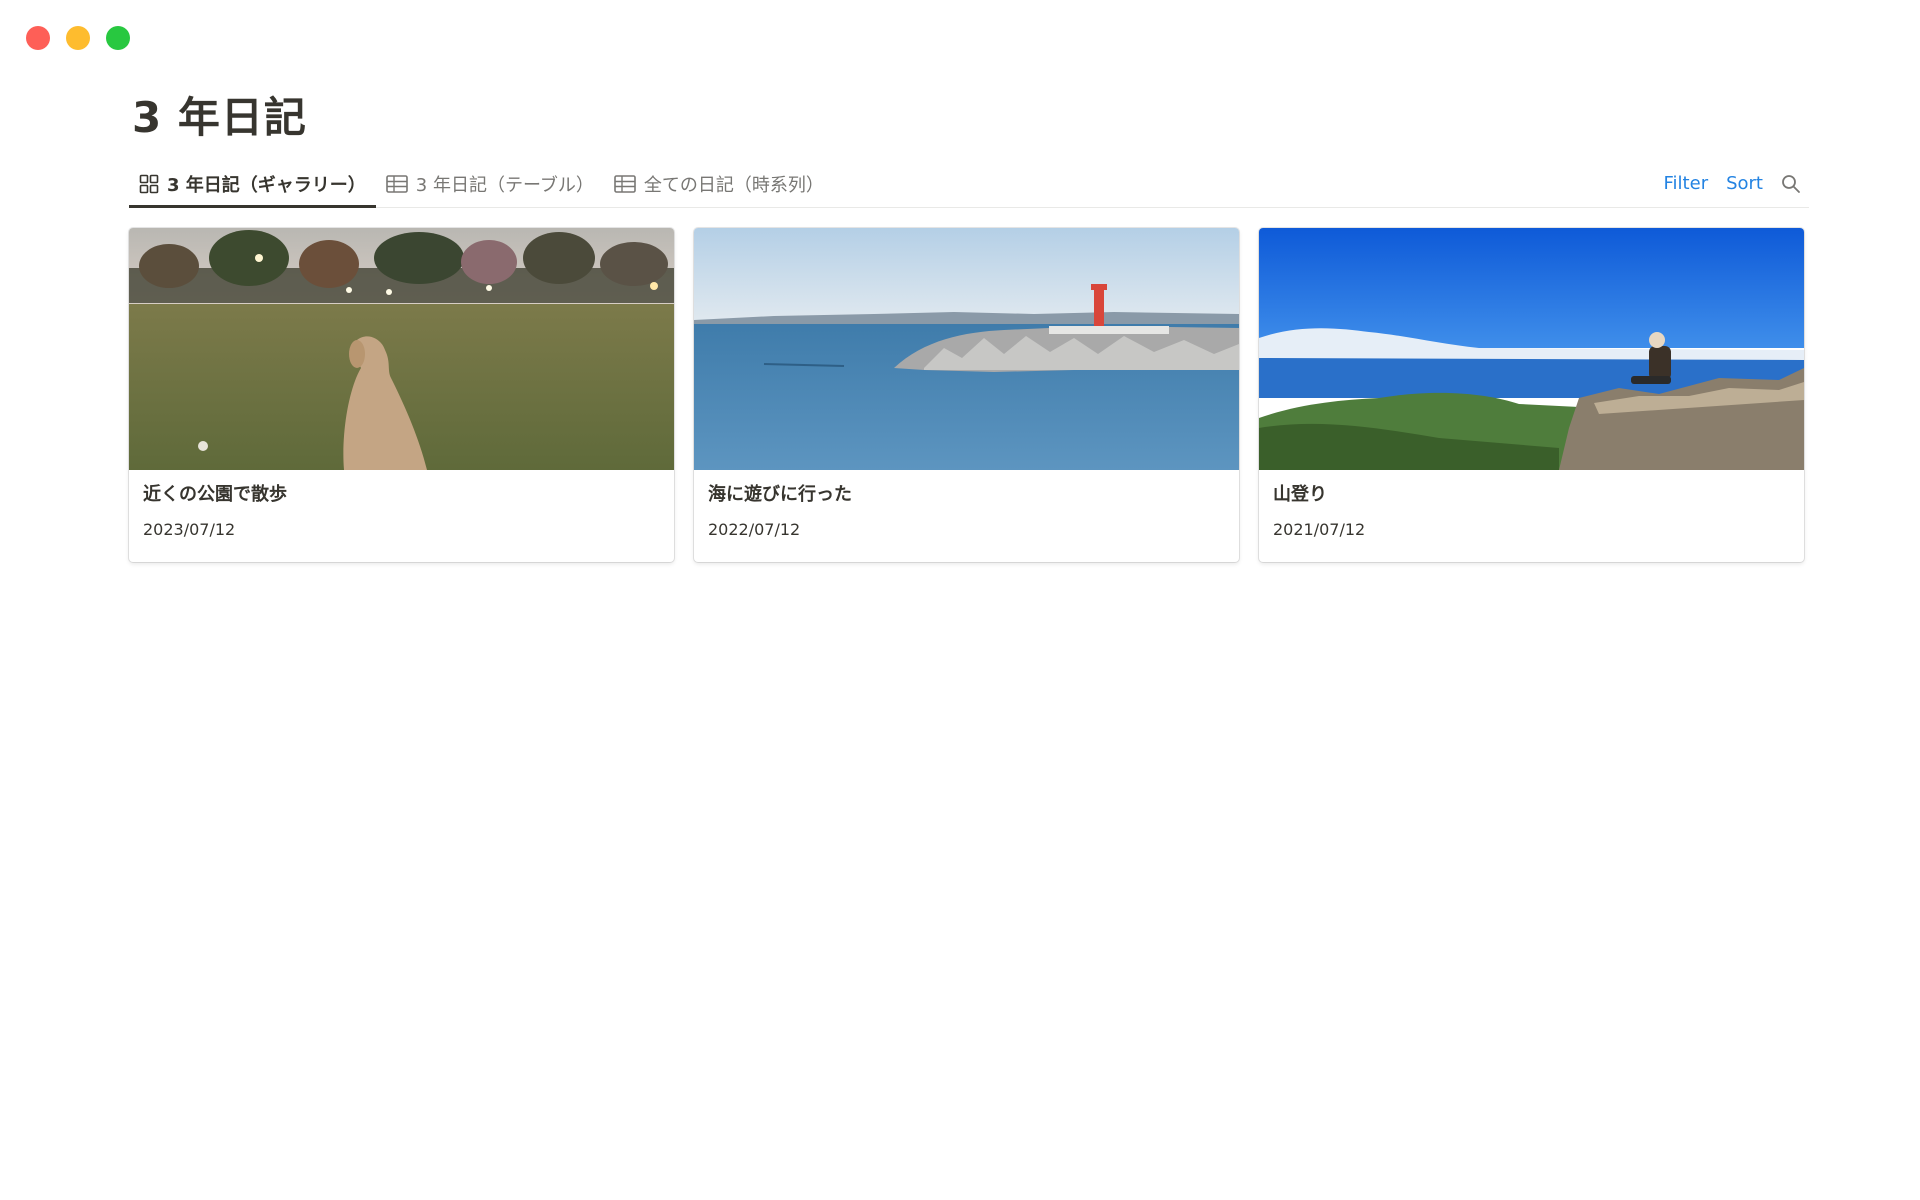 The width and height of the screenshot is (1920, 1200). Describe the element at coordinates (1686, 183) in the screenshot. I see `filter-button: Filter` at that location.